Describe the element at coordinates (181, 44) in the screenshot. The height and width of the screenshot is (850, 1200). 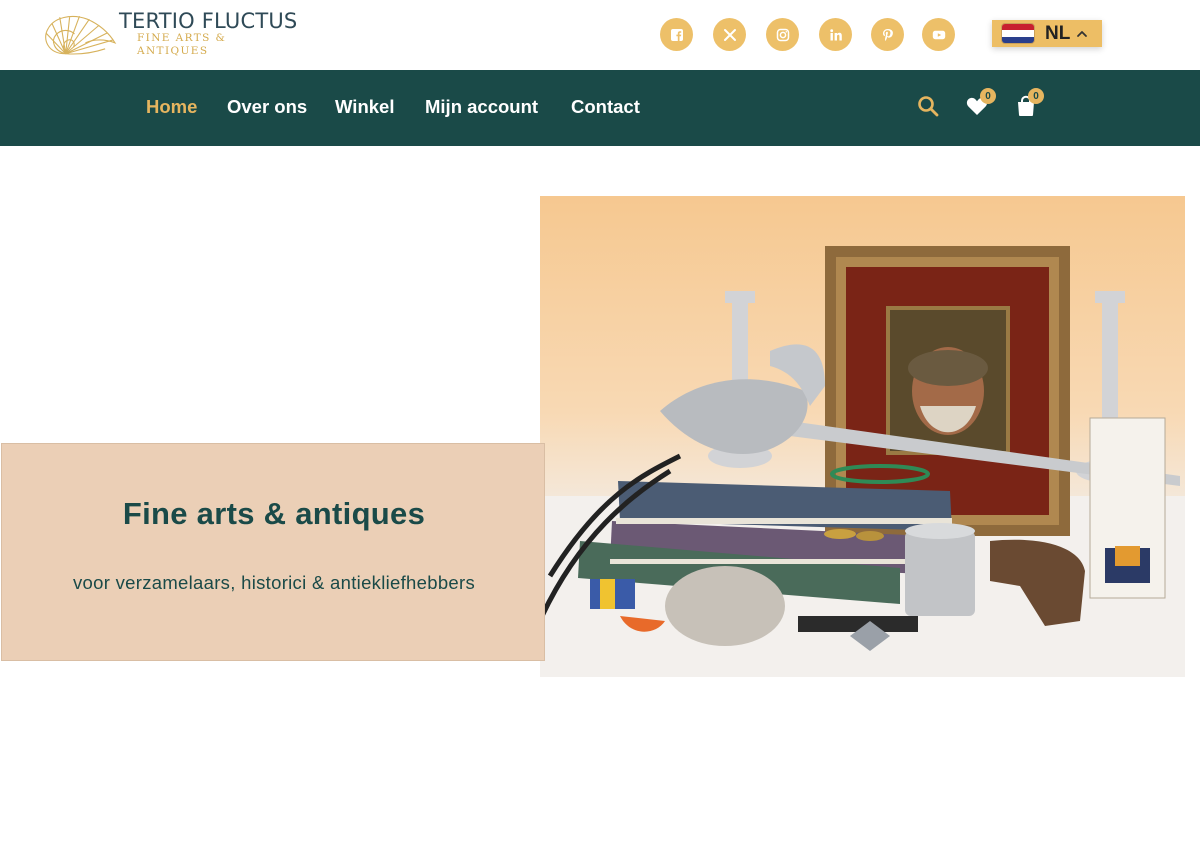
I see `brand-subtitle: FINE ARTS & ANTIQUES` at that location.